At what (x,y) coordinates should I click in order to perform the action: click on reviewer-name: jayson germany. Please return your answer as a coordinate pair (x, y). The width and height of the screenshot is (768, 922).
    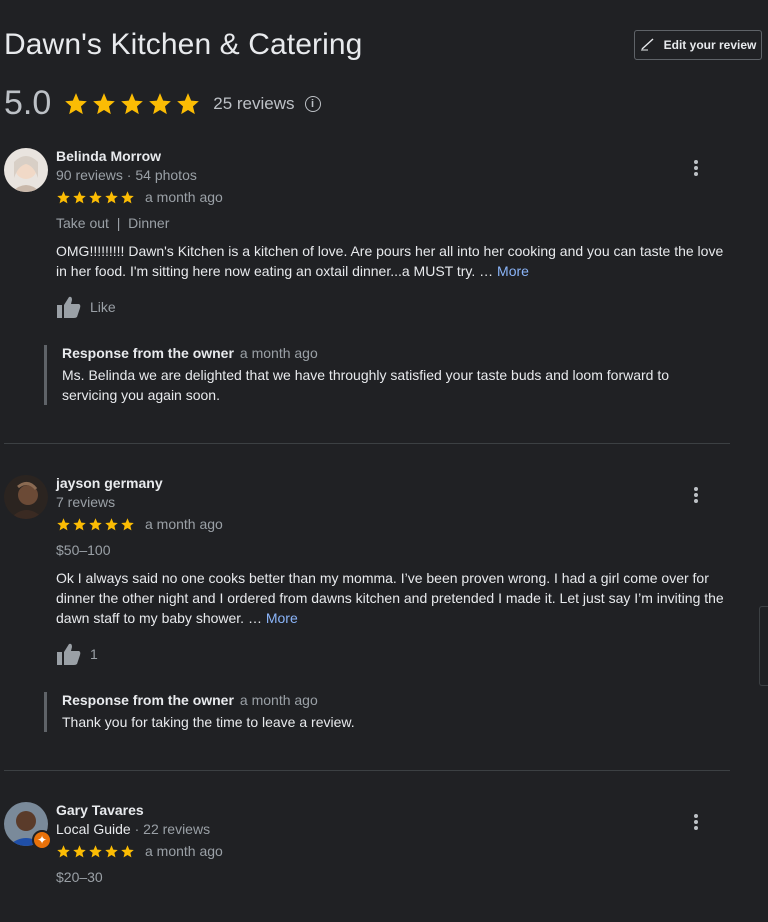
    Looking at the image, I should click on (397, 483).